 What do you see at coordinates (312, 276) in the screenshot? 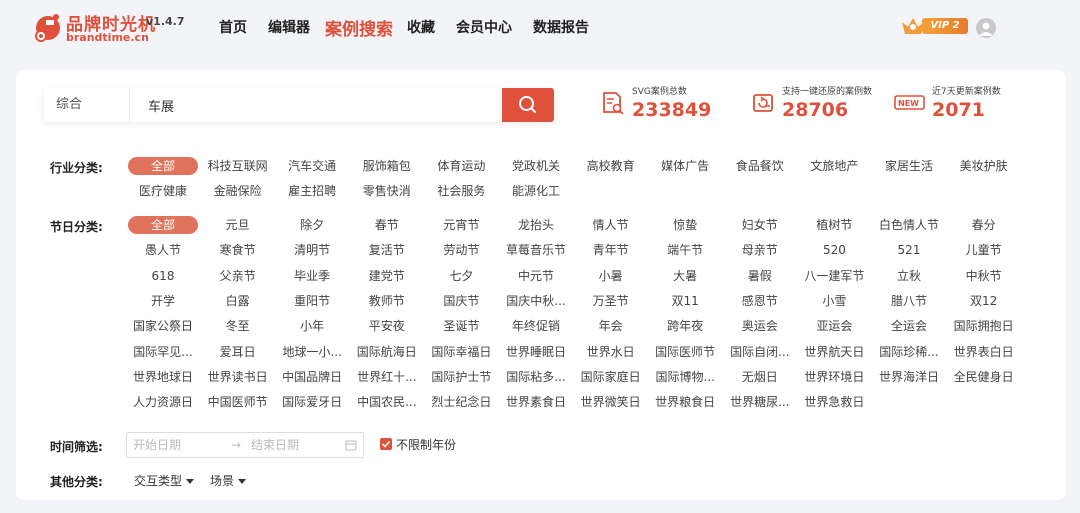
I see `filter-tag: 毕业季` at bounding box center [312, 276].